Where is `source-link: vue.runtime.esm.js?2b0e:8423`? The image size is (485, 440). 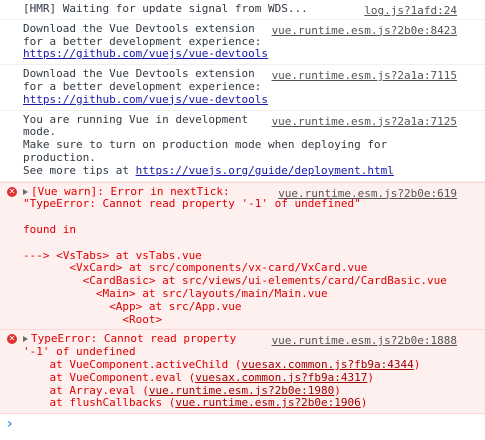
source-link: vue.runtime.esm.js?2b0e:8423 is located at coordinates (364, 30).